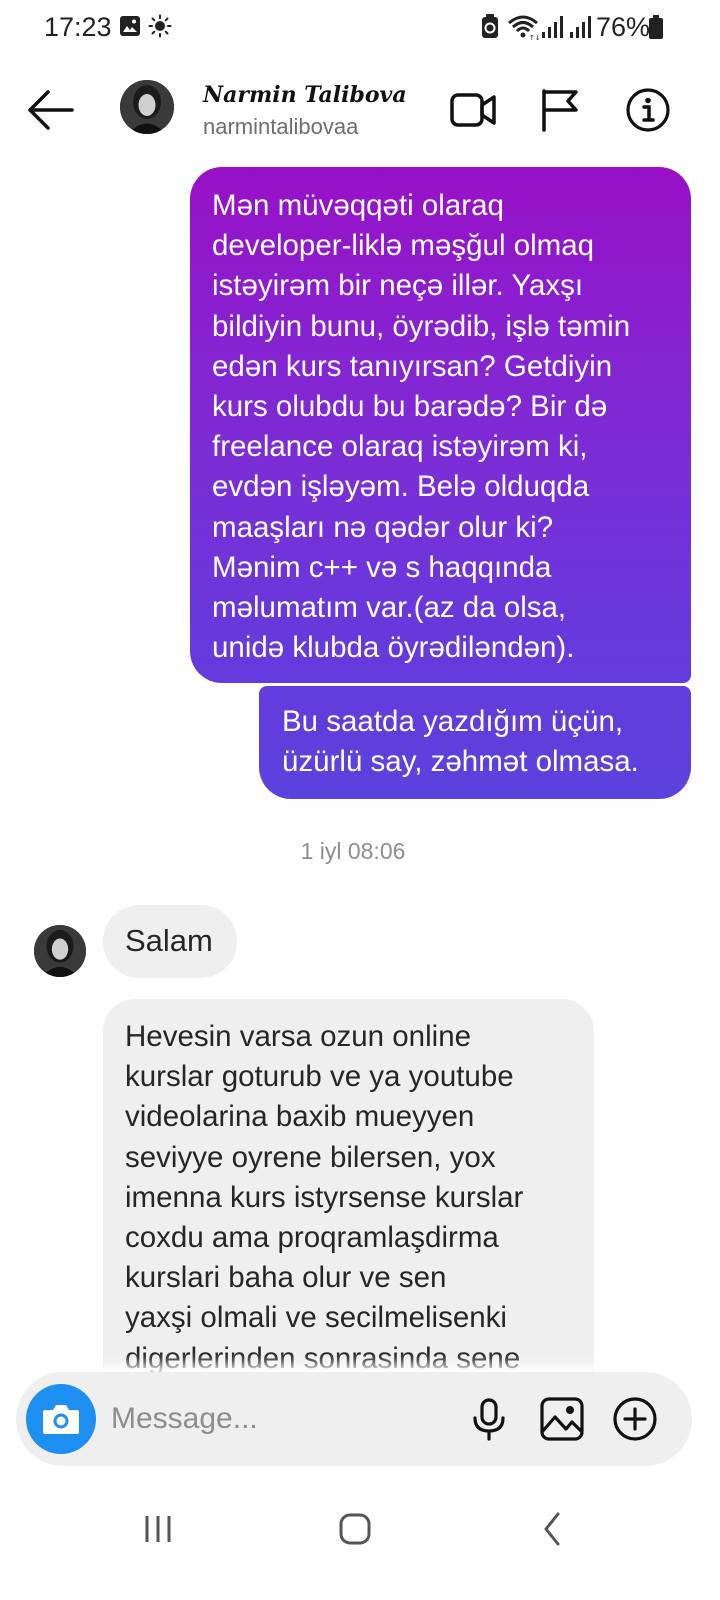  Describe the element at coordinates (360, 28) in the screenshot. I see `status-bar: 17:23 ↑↓ 76%` at that location.